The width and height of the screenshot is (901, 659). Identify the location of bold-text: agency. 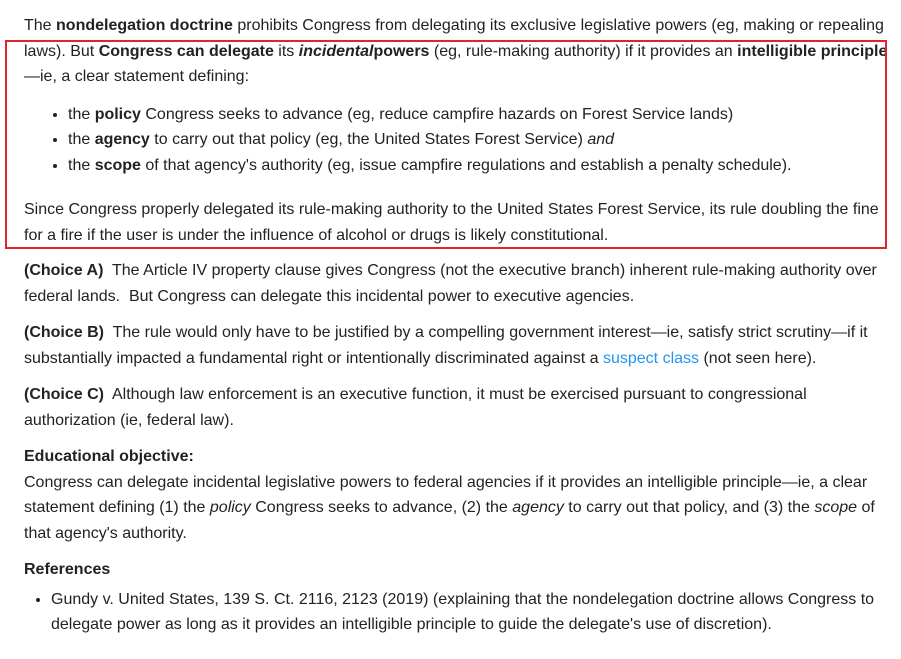
(122, 139).